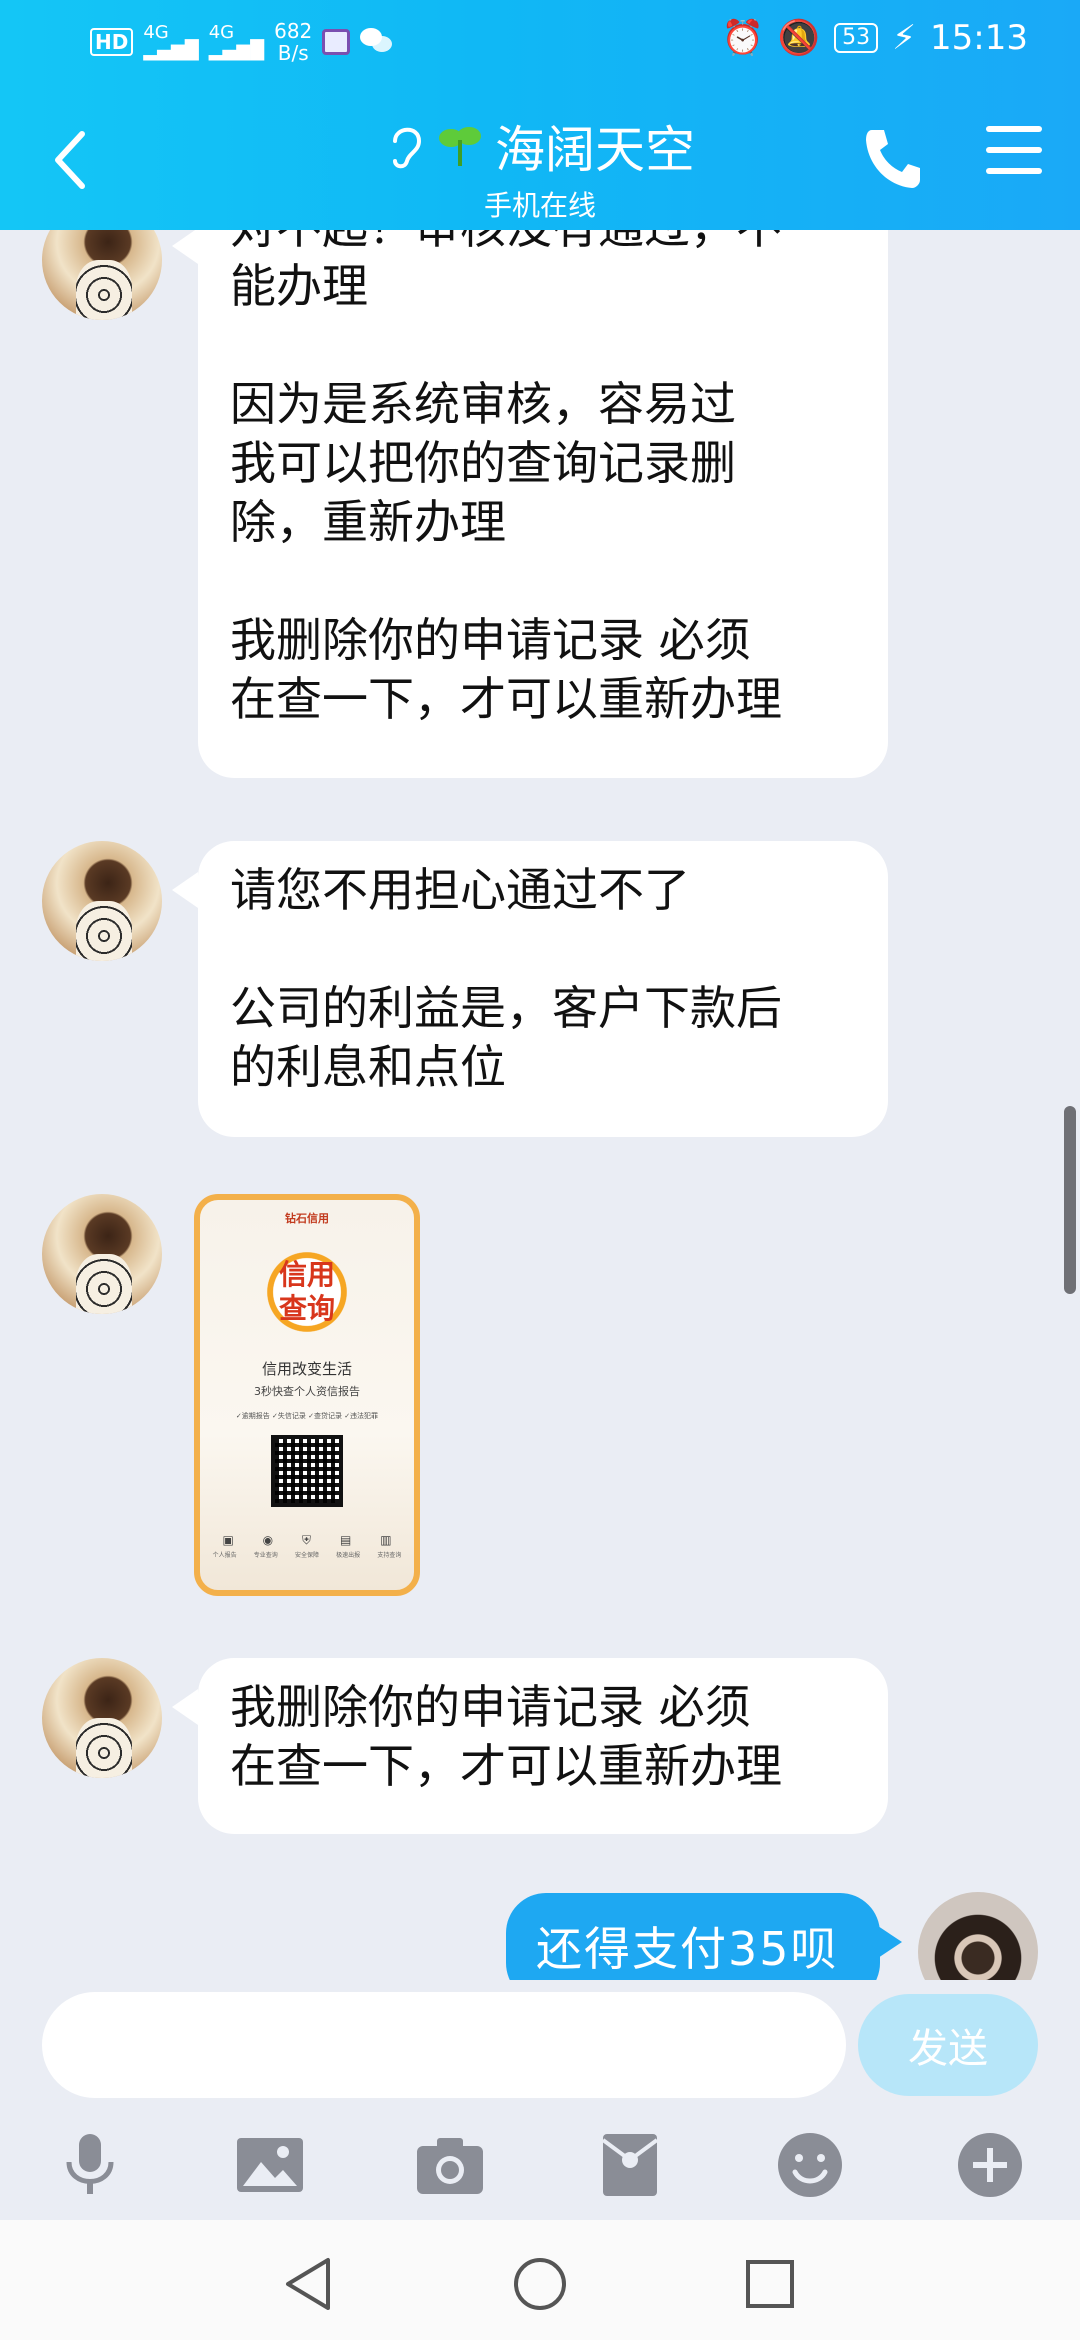 This screenshot has height=2340, width=1080. What do you see at coordinates (1070, 1200) in the screenshot?
I see `scrollbar` at bounding box center [1070, 1200].